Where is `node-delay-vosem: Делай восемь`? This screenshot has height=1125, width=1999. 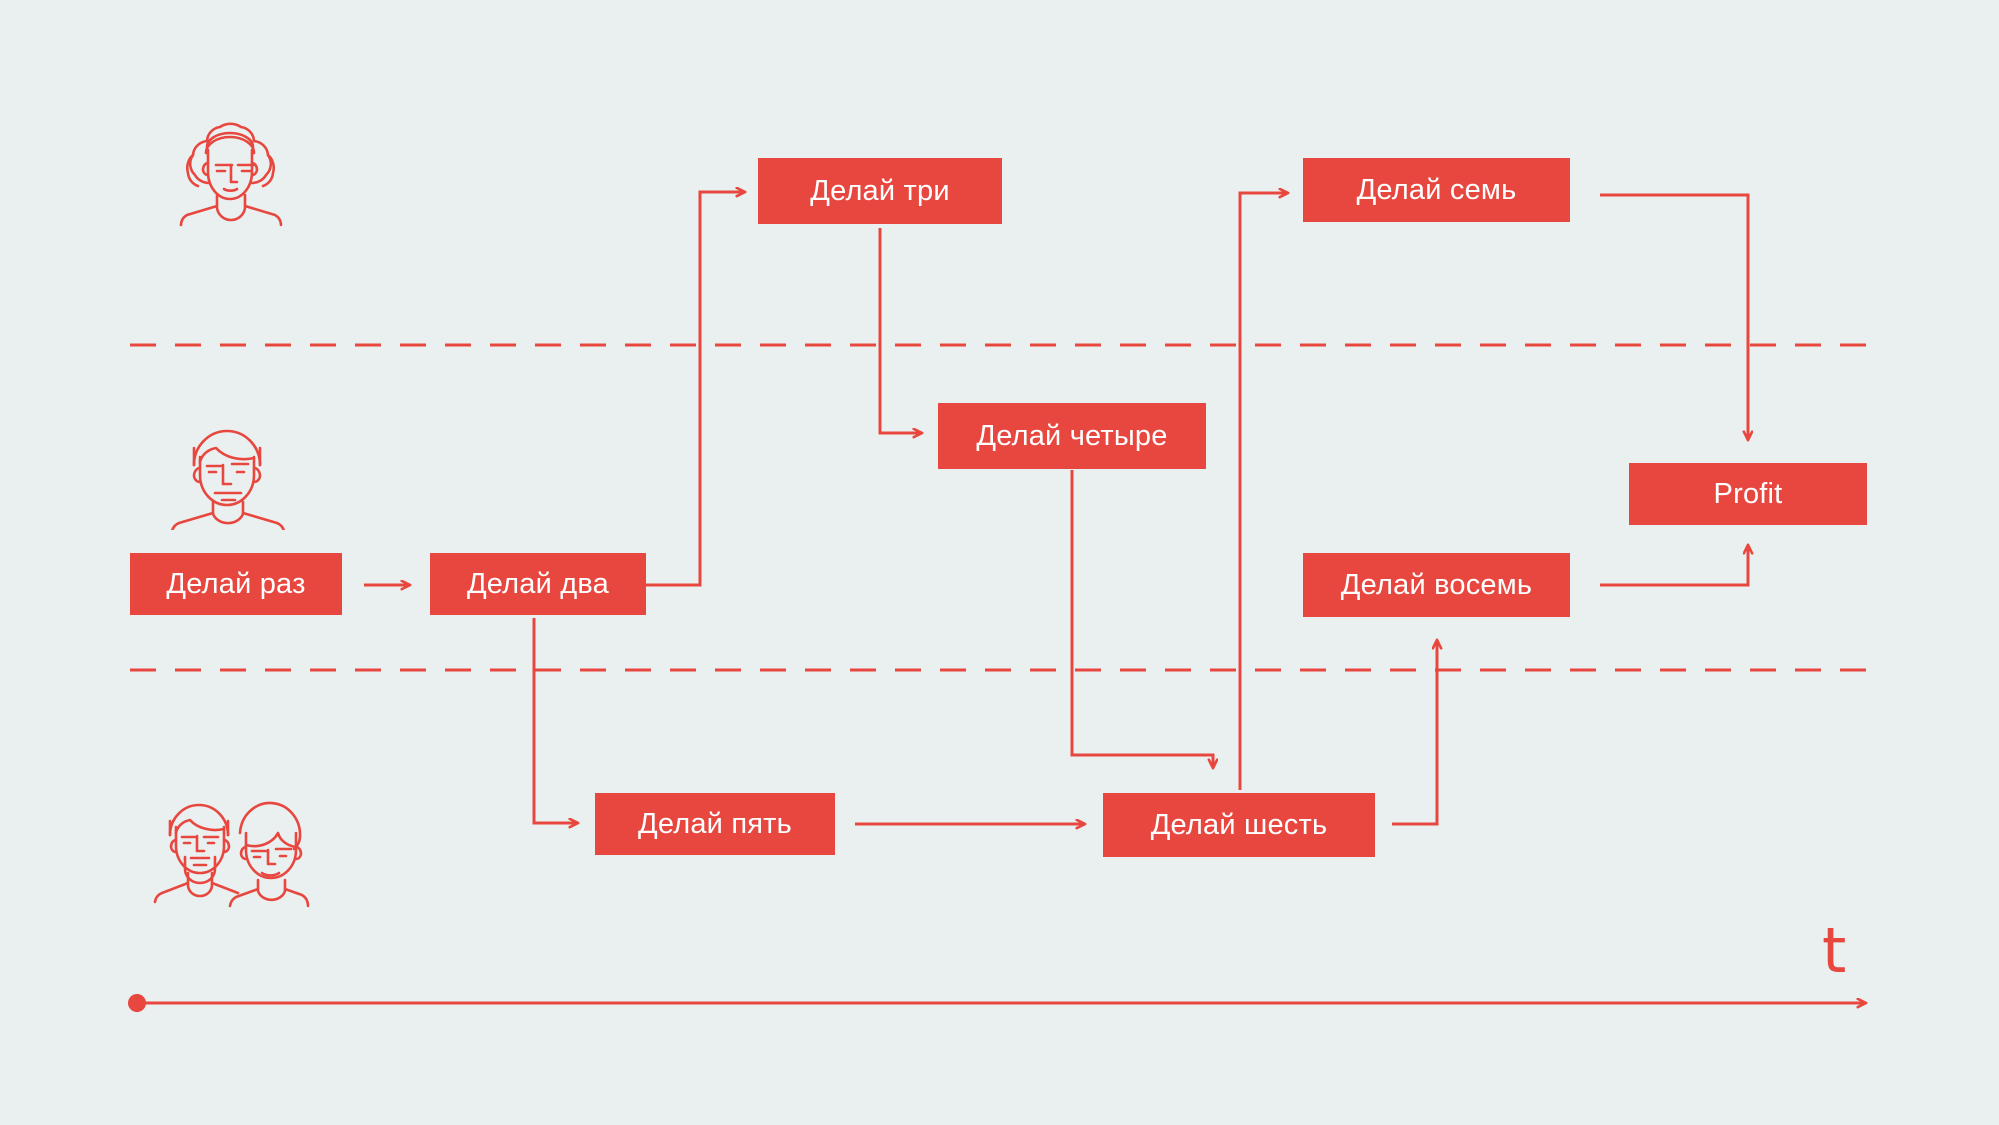
node-delay-vosem: Делай восемь is located at coordinates (1436, 585).